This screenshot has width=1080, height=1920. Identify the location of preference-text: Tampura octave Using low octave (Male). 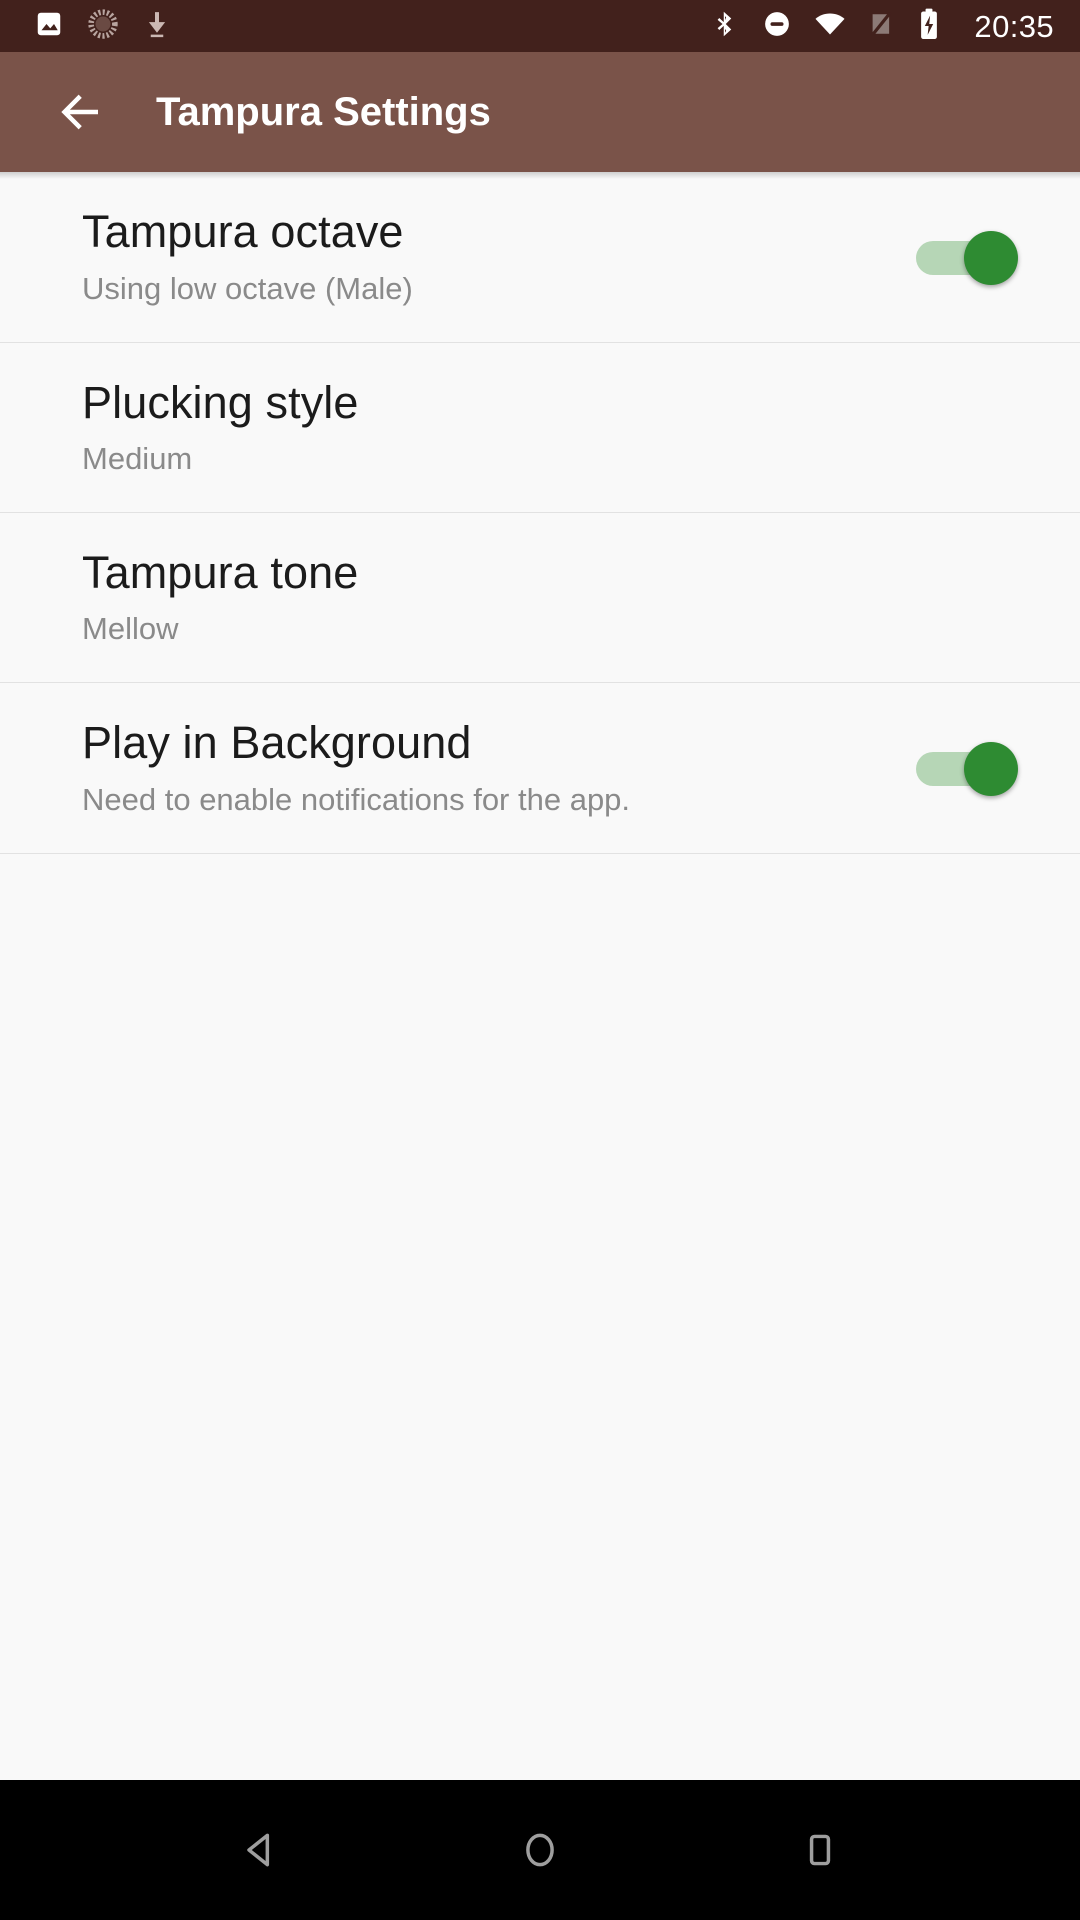
(499, 256).